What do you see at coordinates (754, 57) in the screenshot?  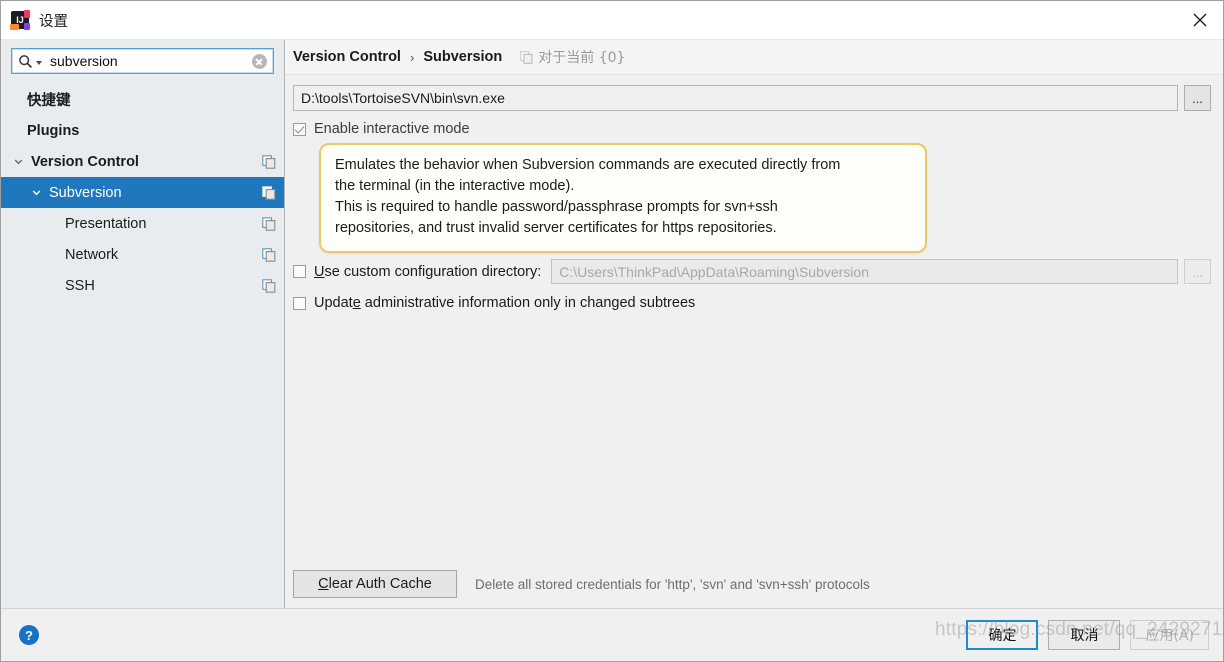 I see `breadcrumb: Version Control › Subversion 对于当前 {0}` at bounding box center [754, 57].